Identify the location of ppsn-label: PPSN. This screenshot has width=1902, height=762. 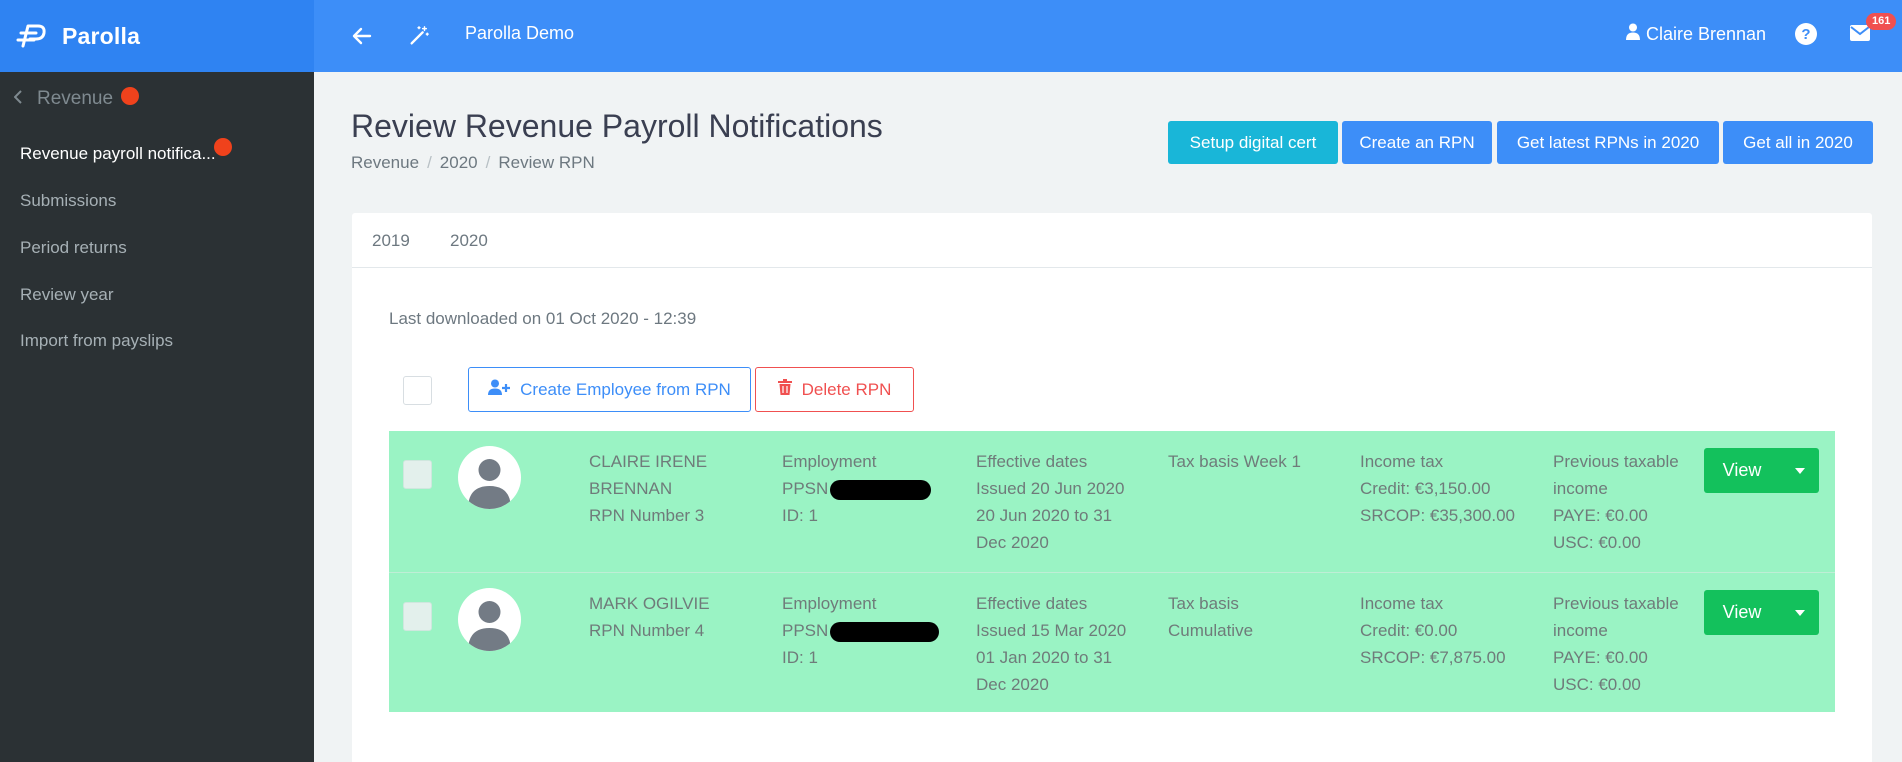
(805, 630).